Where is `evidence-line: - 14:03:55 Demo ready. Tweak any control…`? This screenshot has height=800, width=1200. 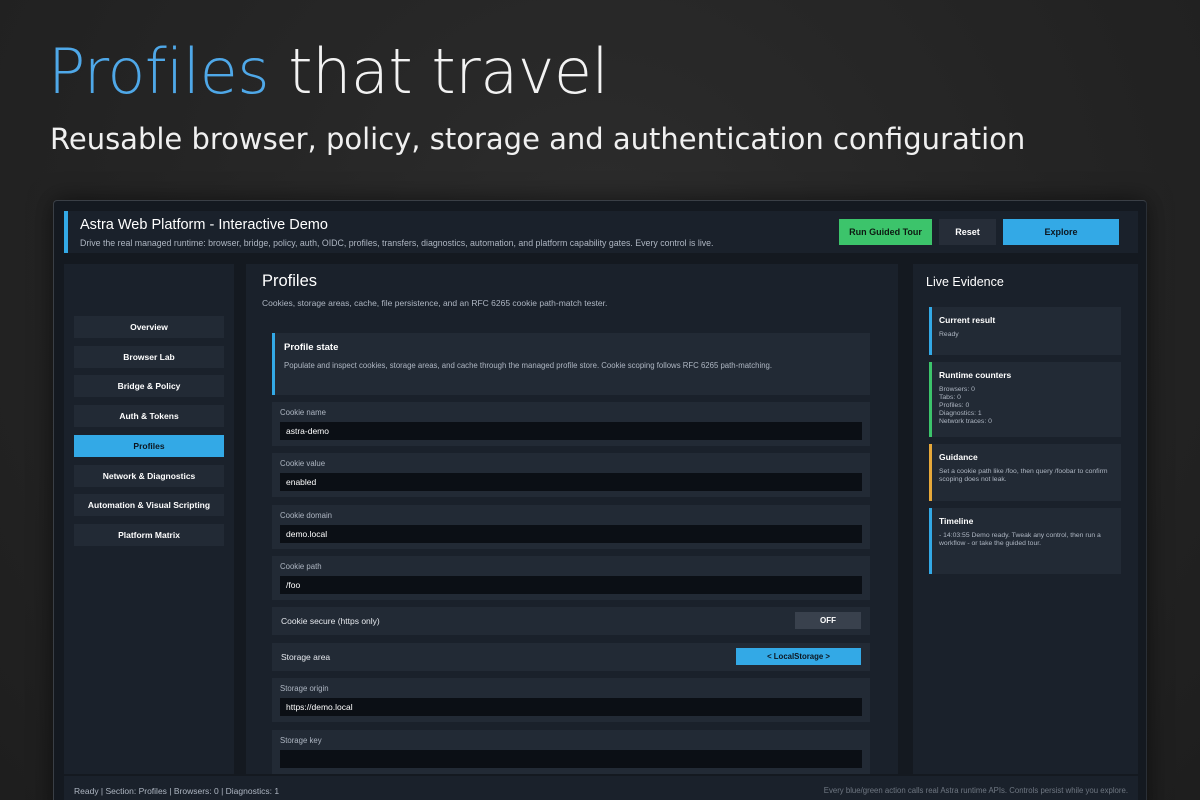 evidence-line: - 14:03:55 Demo ready. Tweak any control… is located at coordinates (1020, 535).